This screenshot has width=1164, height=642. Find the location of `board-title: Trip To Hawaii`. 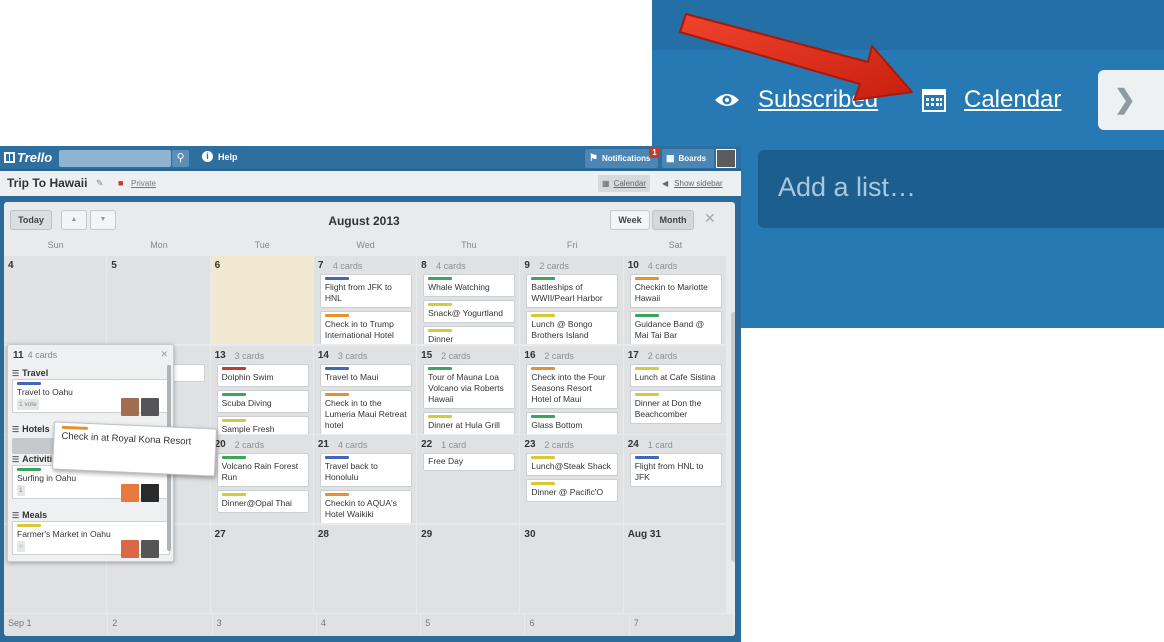

board-title: Trip To Hawaii is located at coordinates (47, 183).